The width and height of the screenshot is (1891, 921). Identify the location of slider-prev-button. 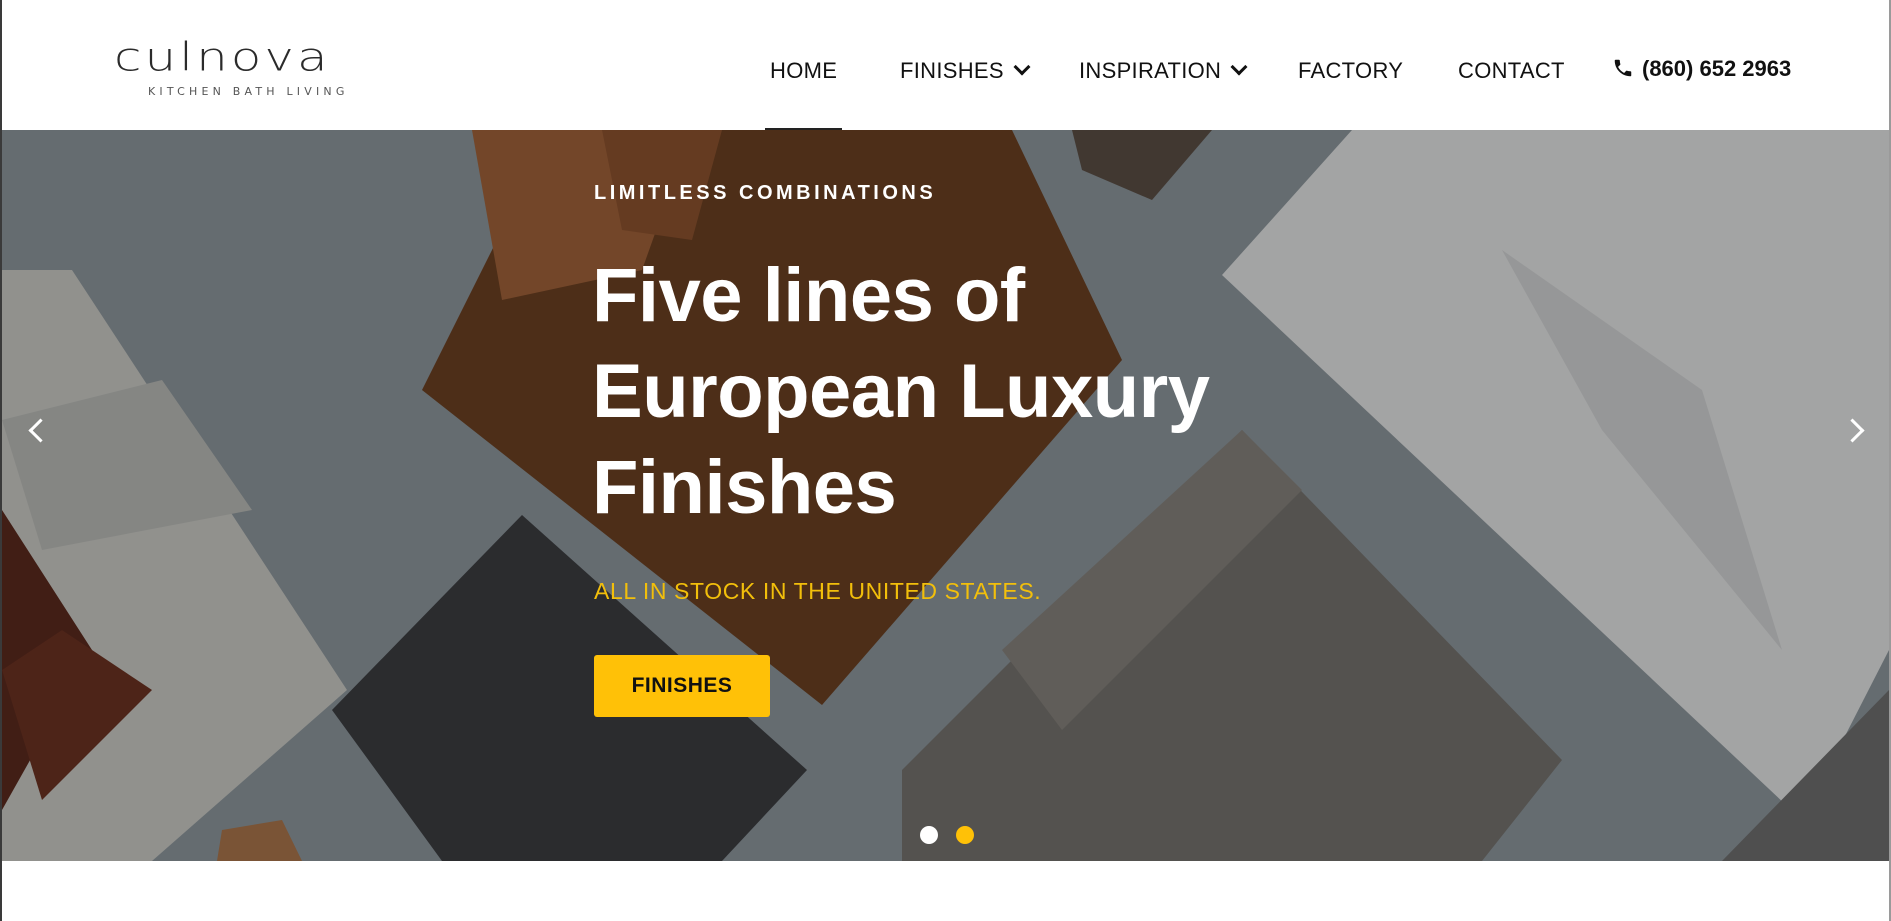
(36, 430).